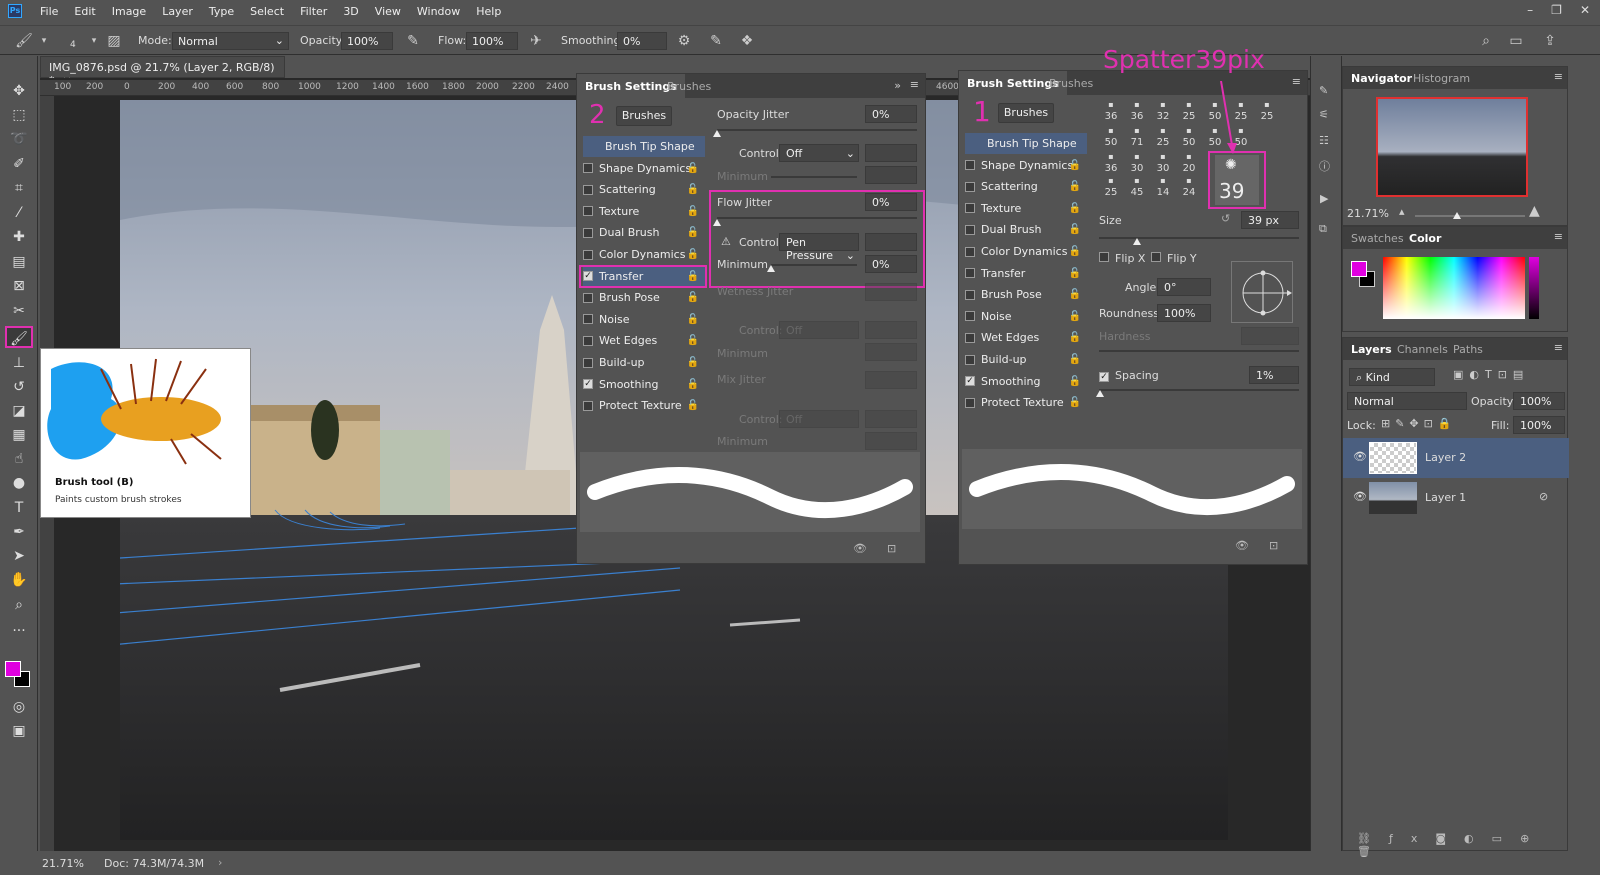 This screenshot has height=875, width=1600. I want to click on filter-kind-select: ⌕ Kind, so click(1392, 377).